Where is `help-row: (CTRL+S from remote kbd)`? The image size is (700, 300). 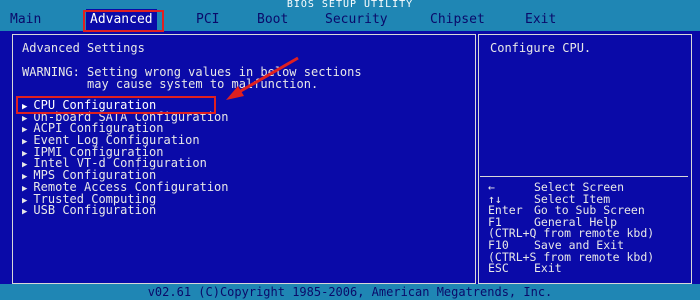 help-row: (CTRL+S from remote kbd) is located at coordinates (571, 257).